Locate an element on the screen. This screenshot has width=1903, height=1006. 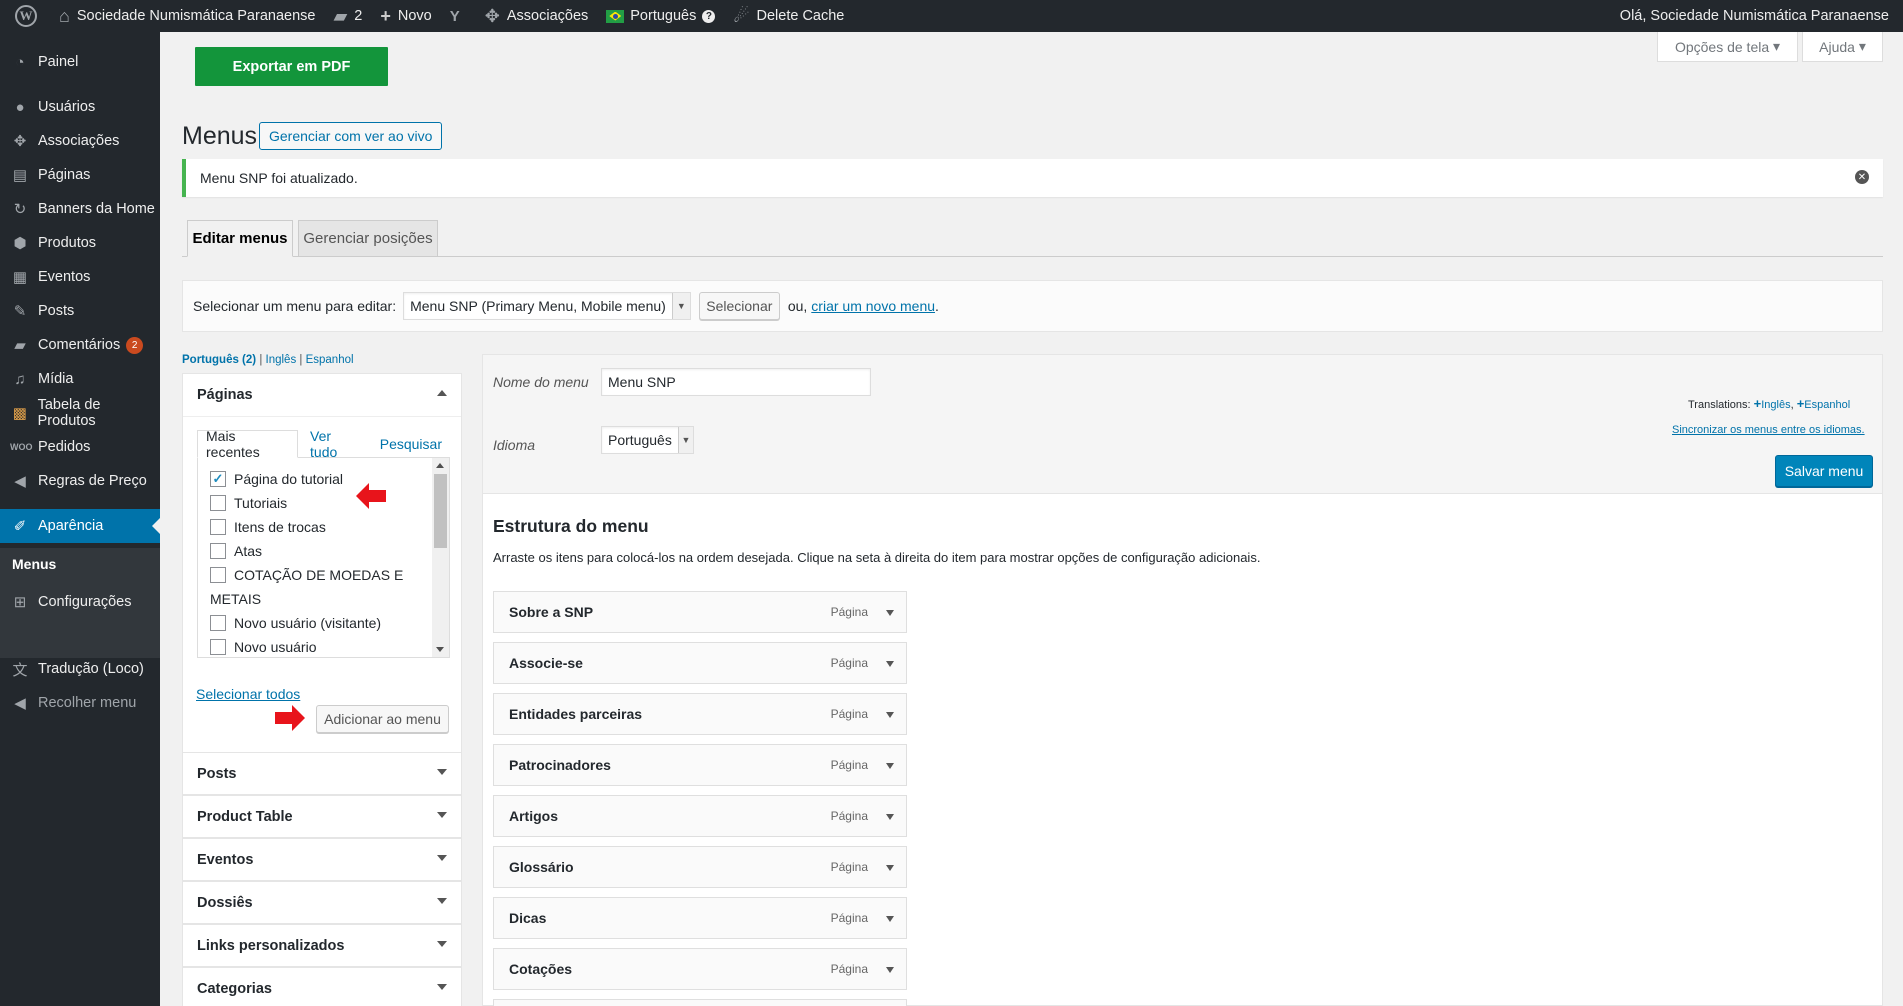
lang-ingles-link: Inglês is located at coordinates (281, 360).